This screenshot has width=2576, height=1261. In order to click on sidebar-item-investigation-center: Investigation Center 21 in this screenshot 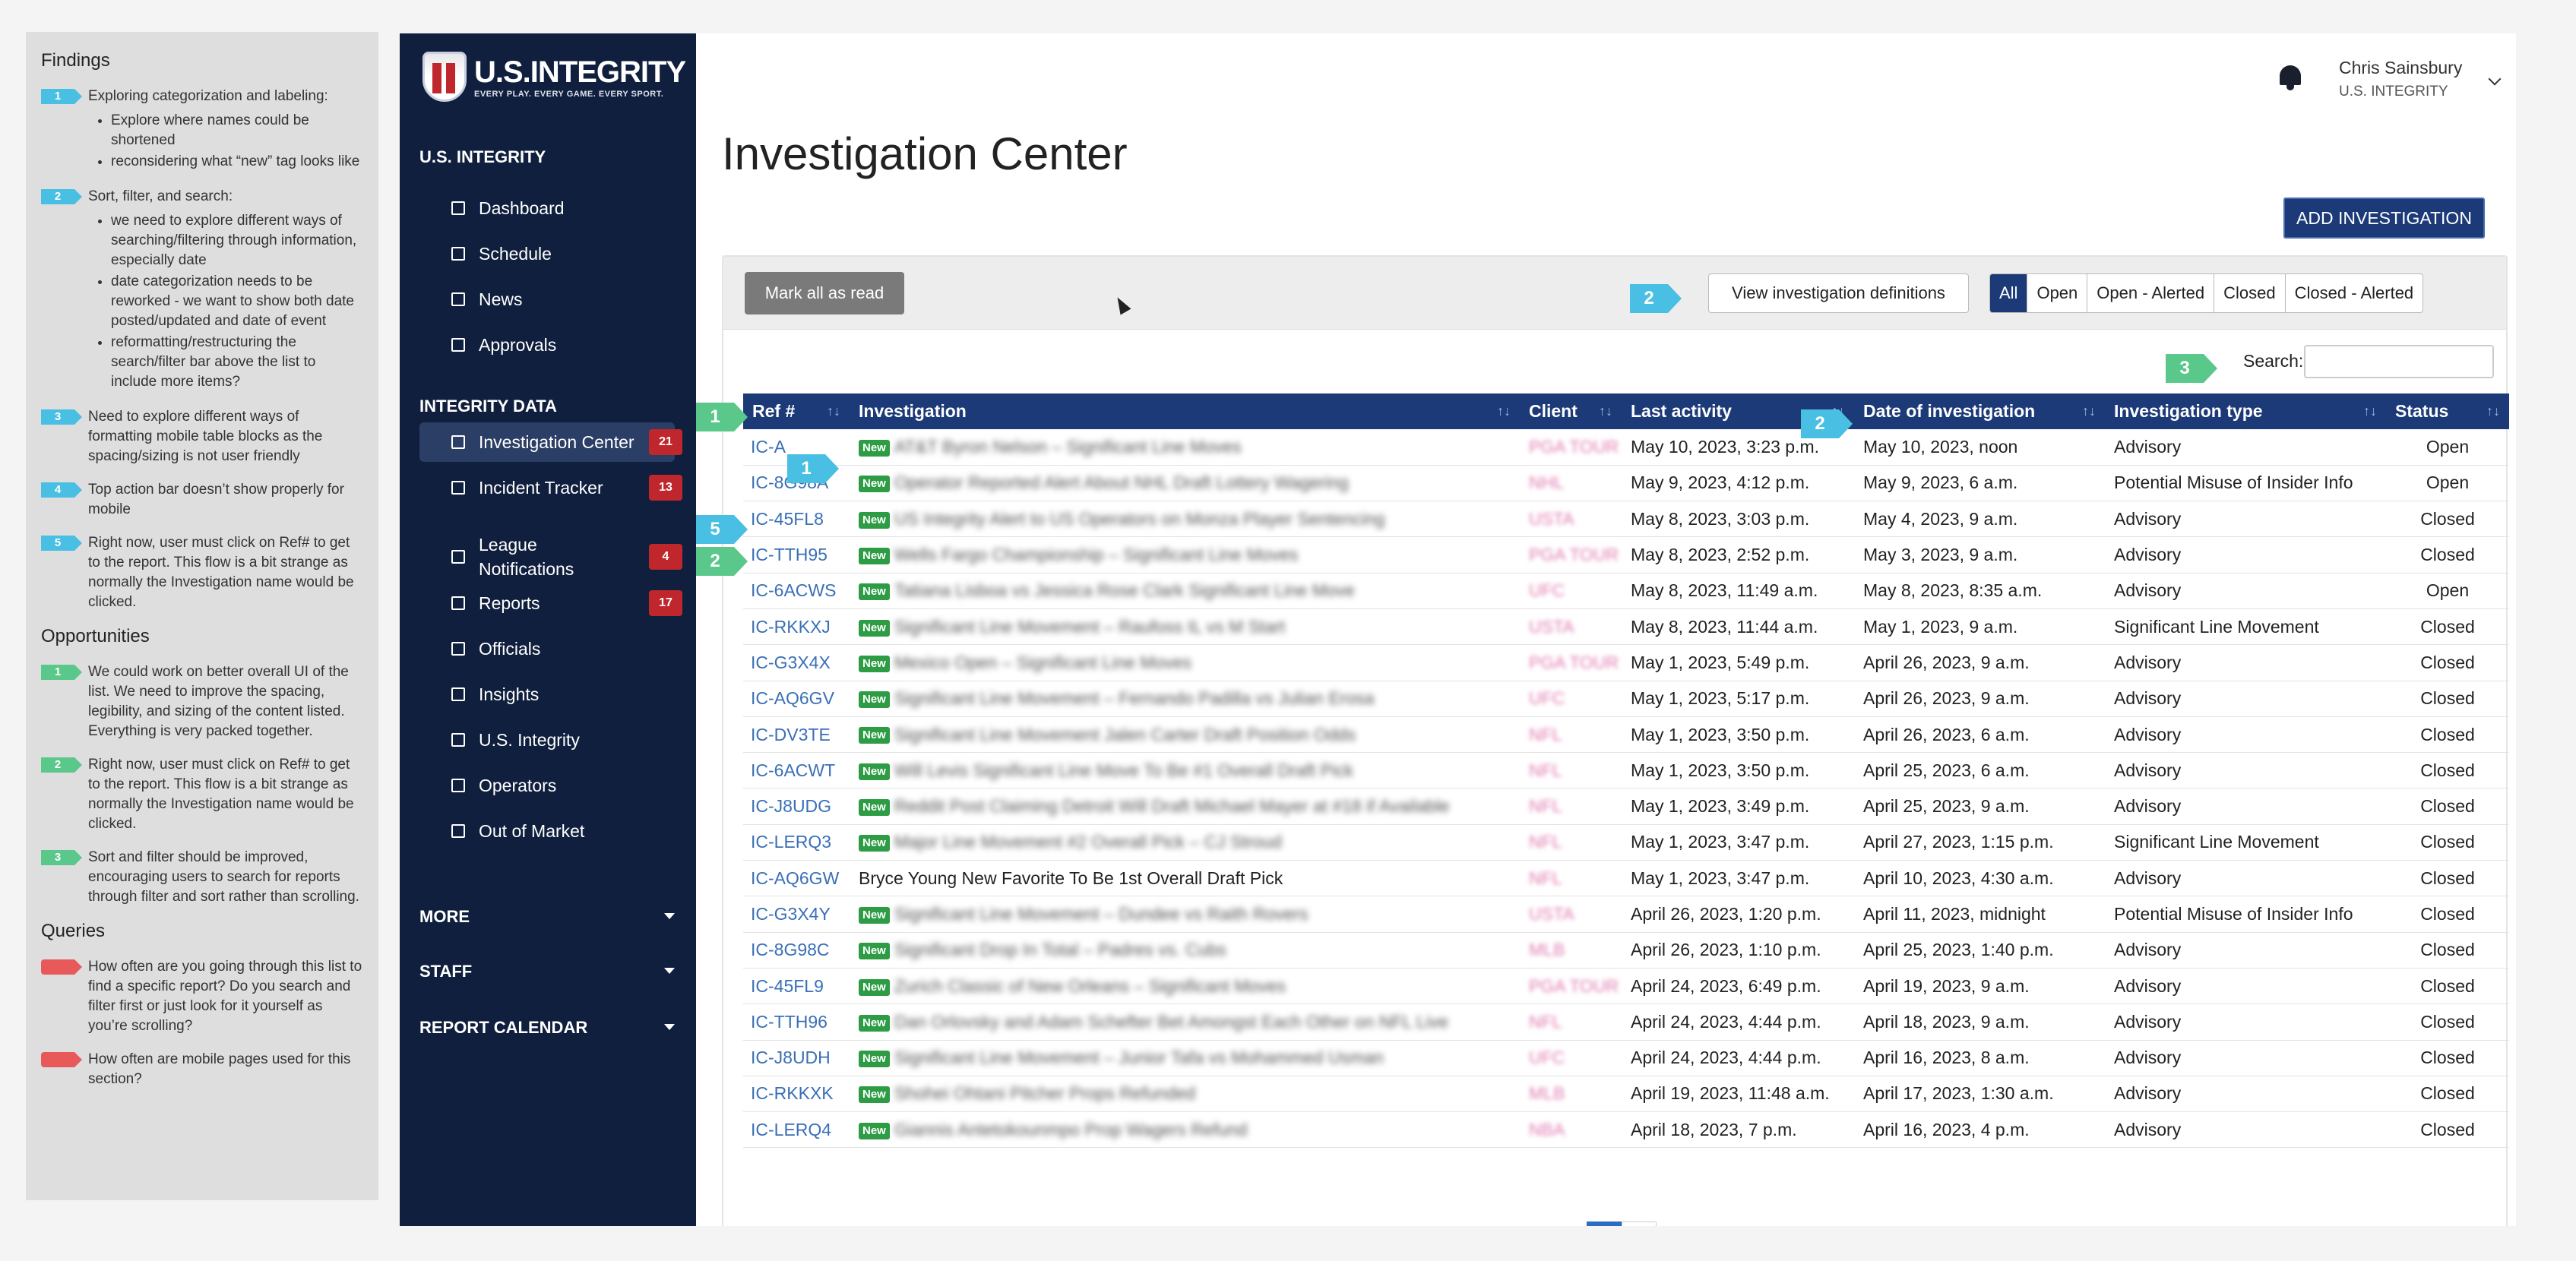, I will do `click(550, 442)`.